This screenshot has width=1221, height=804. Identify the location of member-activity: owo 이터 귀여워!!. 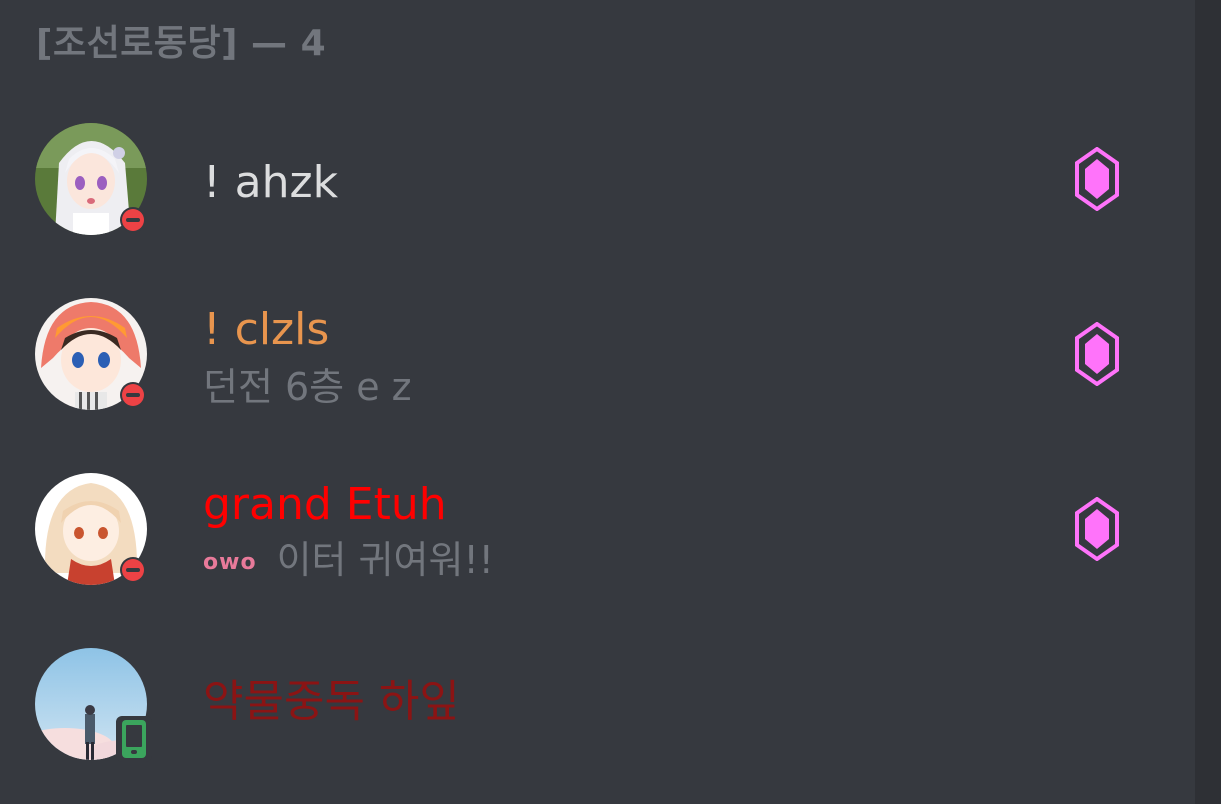
(348, 560).